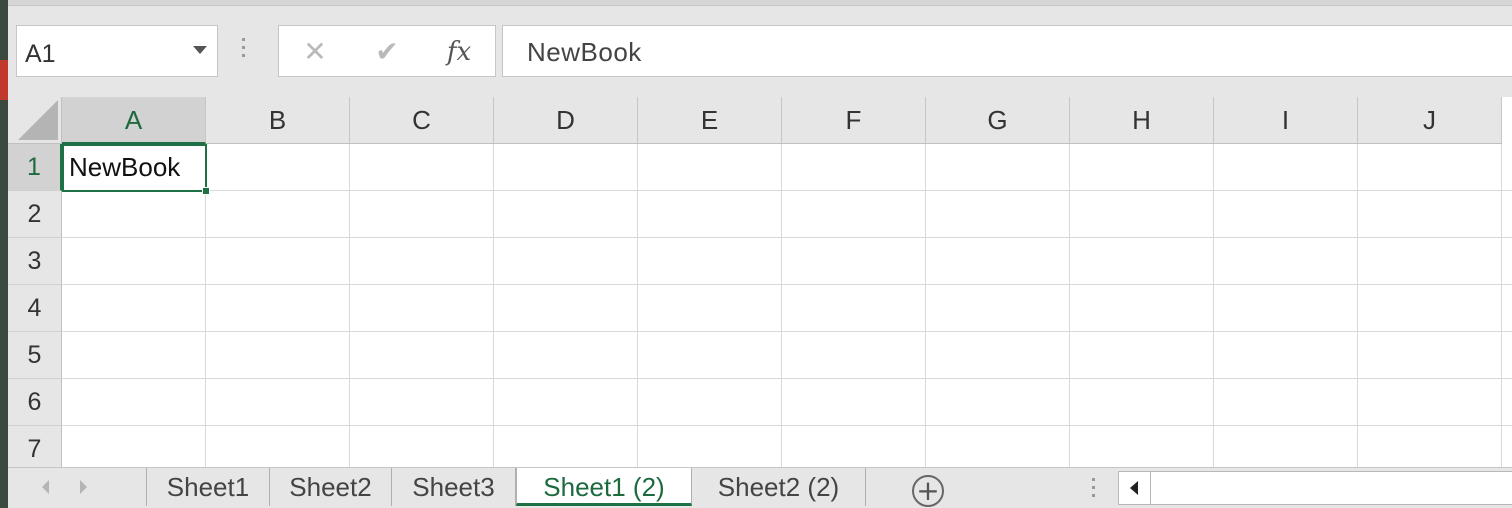 This screenshot has height=508, width=1512. I want to click on horizontal-scrollbar, so click(1315, 488).